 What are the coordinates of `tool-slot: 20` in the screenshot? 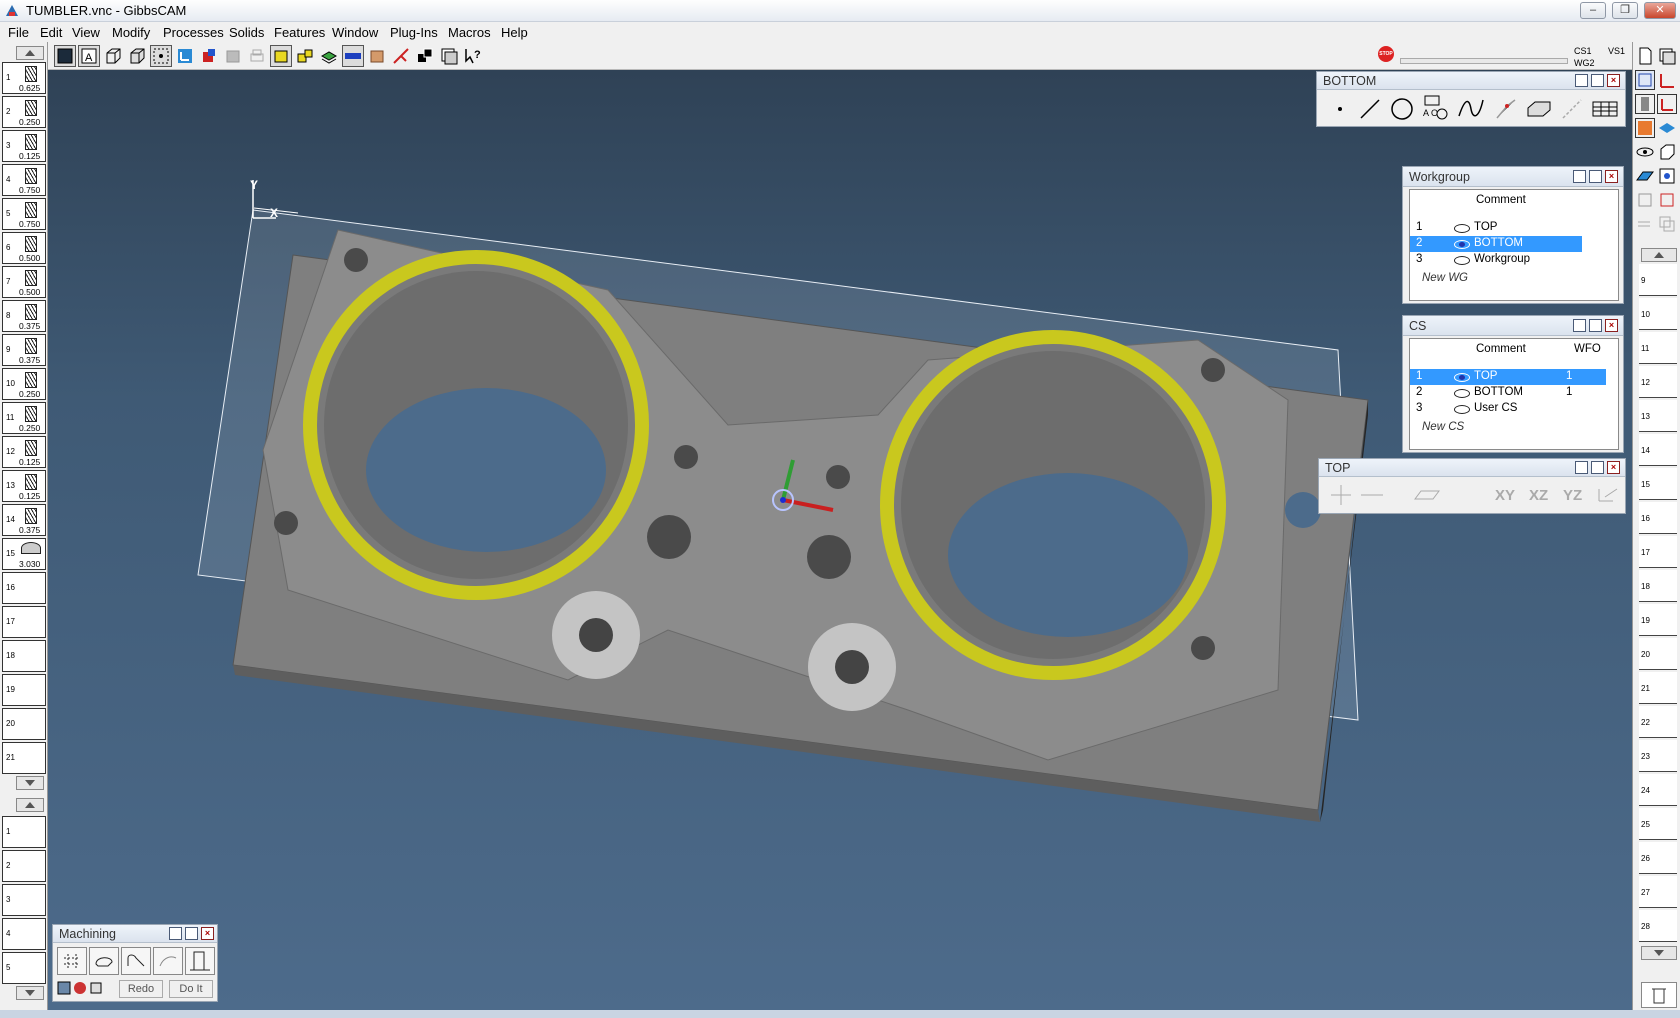 It's located at (24, 724).